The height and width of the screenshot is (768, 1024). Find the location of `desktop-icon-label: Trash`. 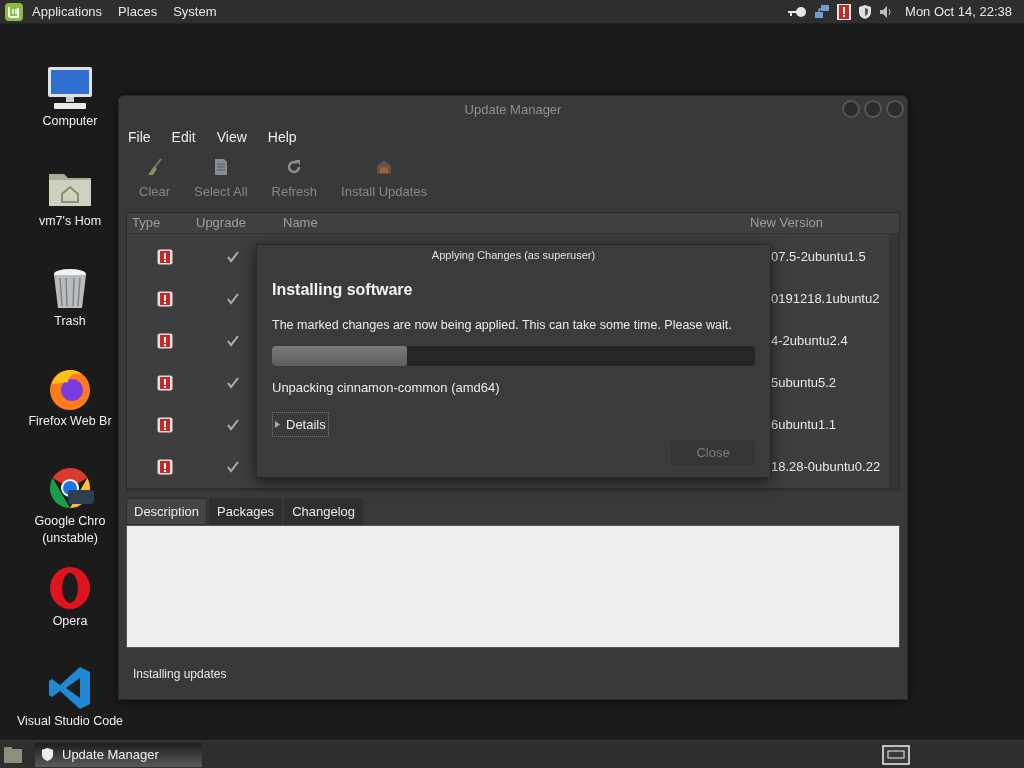

desktop-icon-label: Trash is located at coordinates (70, 321).